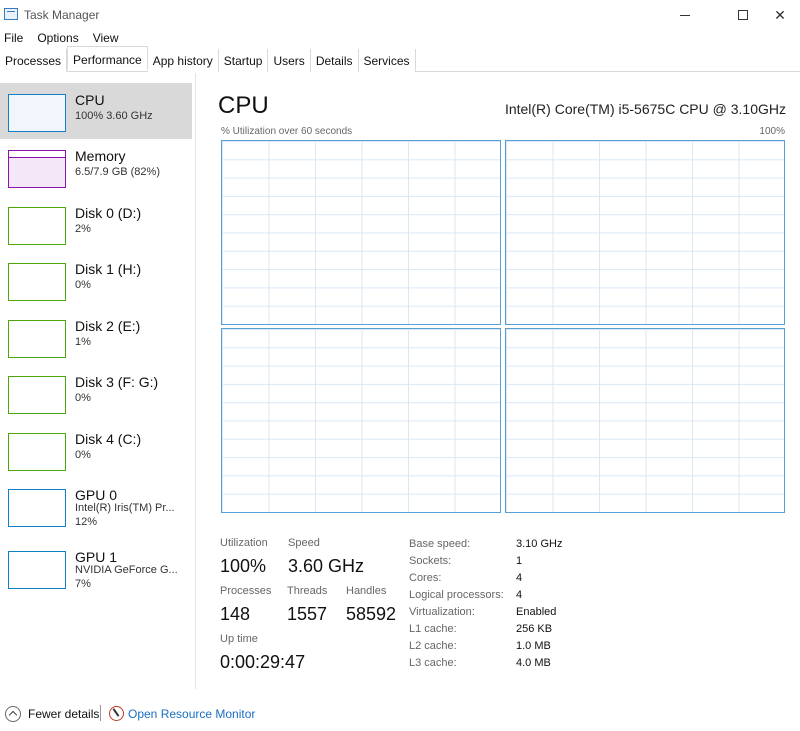  I want to click on memory-mini-graph, so click(37, 169).